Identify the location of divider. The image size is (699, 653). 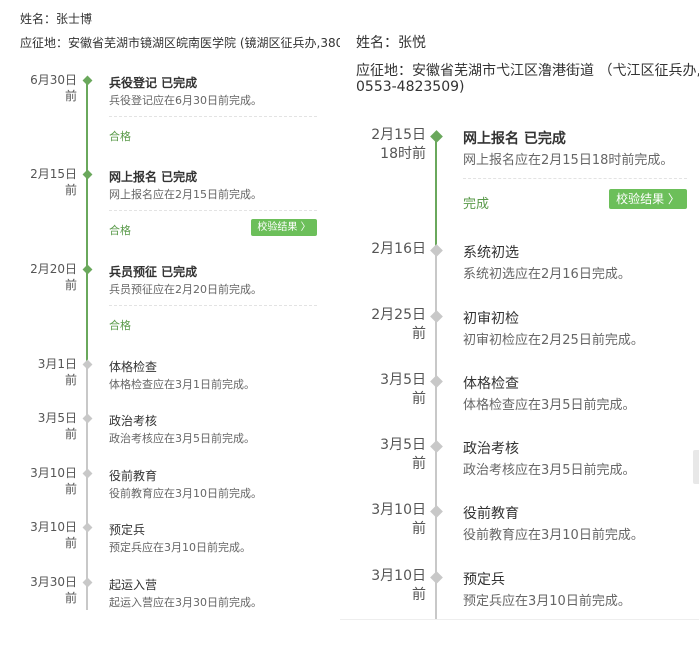
(519, 619).